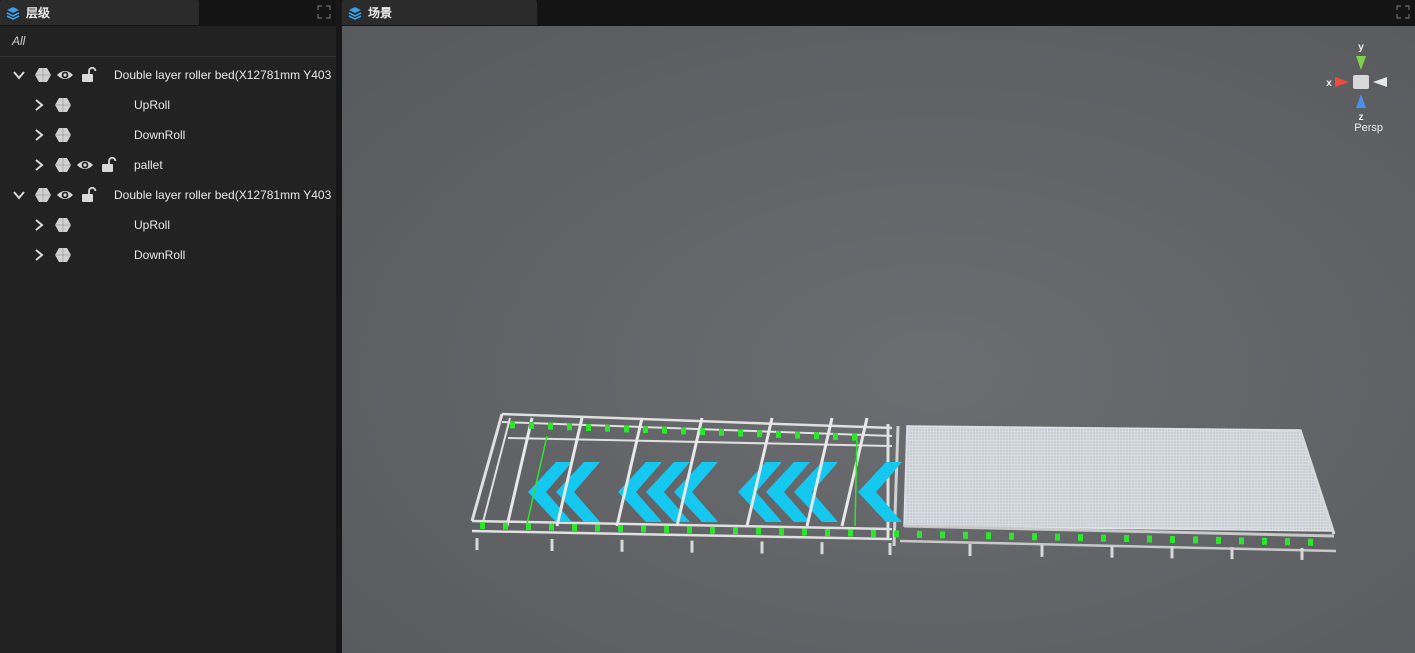 The width and height of the screenshot is (1415, 653). Describe the element at coordinates (380, 13) in the screenshot. I see `tab-scene-label: 场景` at that location.